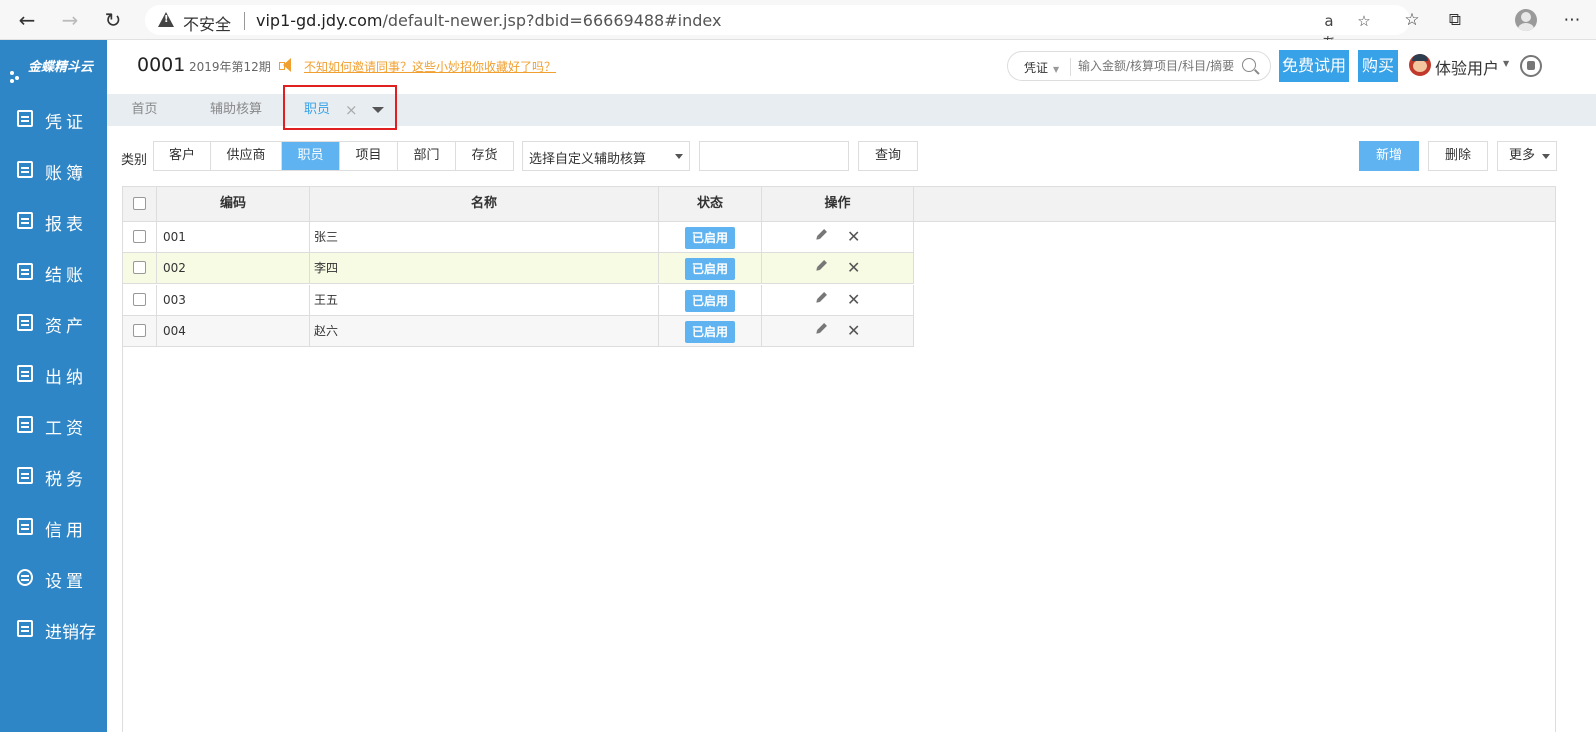 Image resolution: width=1596 pixels, height=732 pixels. Describe the element at coordinates (430, 66) in the screenshot. I see `notice-link: 不知如何邀请同事？这些小妙招你收藏好了吗？` at that location.